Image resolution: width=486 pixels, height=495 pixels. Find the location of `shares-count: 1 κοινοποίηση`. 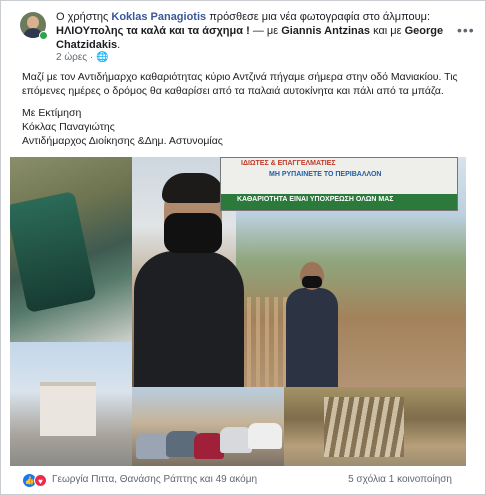

shares-count: 1 κοινοποίηση is located at coordinates (420, 479).